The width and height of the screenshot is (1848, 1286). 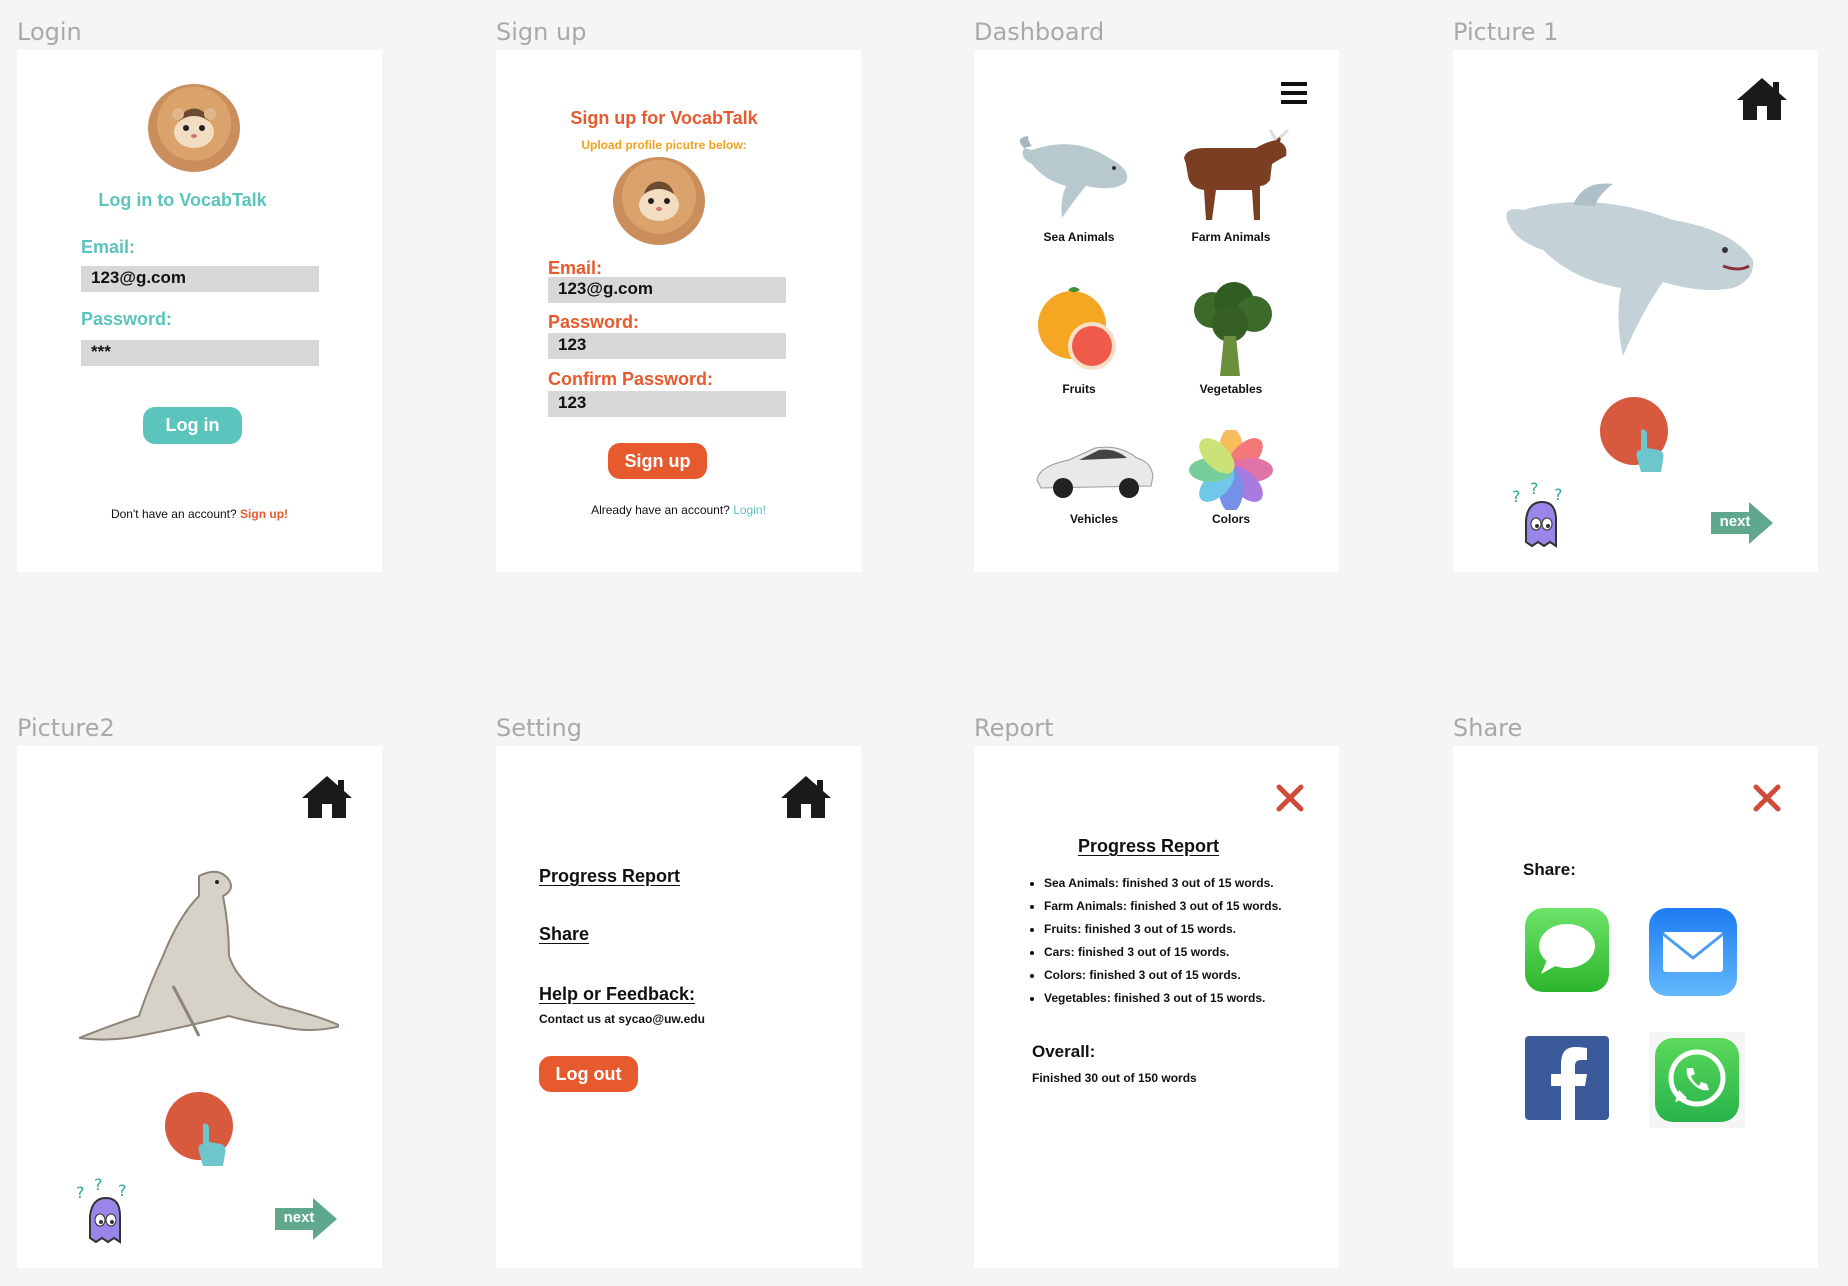 I want to click on avatar-upload, so click(x=659, y=201).